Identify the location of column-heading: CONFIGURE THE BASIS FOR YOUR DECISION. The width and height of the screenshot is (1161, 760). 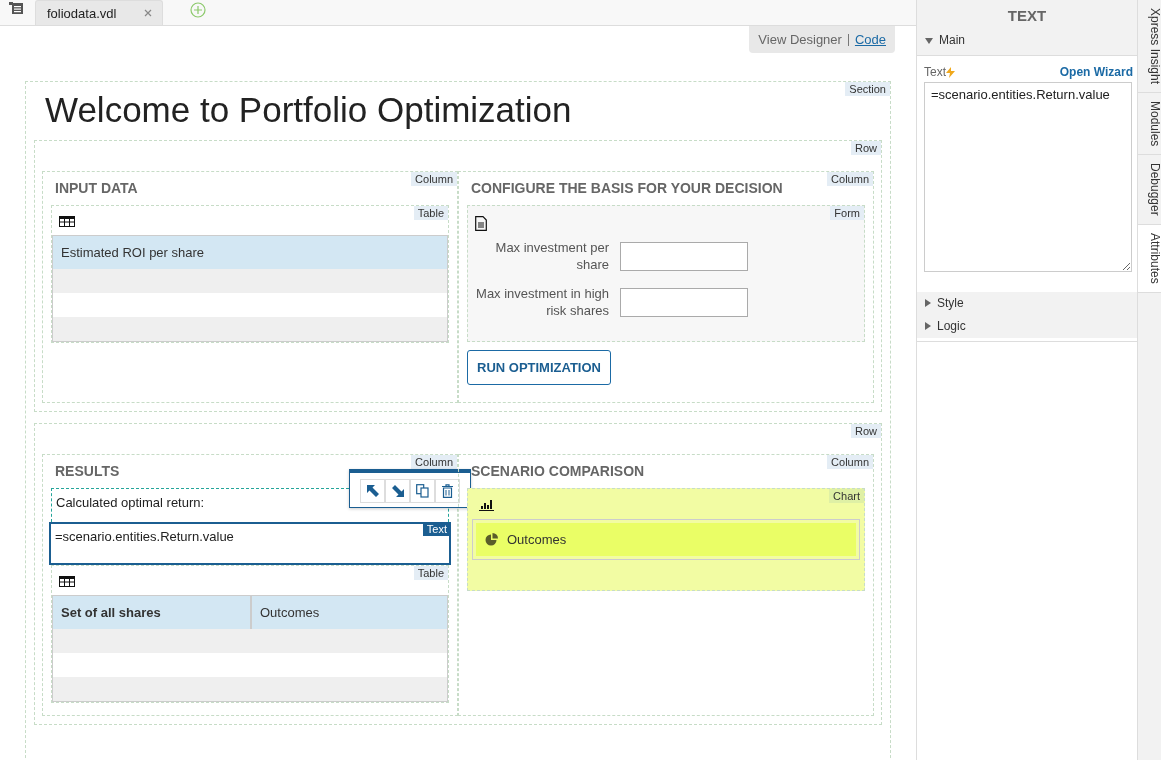
(627, 188).